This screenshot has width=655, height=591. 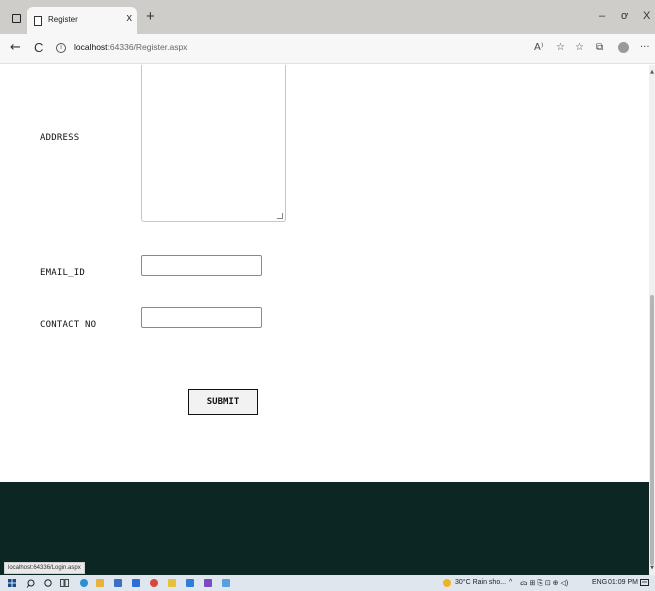 I want to click on favorites-icon: ☆, so click(x=579, y=48).